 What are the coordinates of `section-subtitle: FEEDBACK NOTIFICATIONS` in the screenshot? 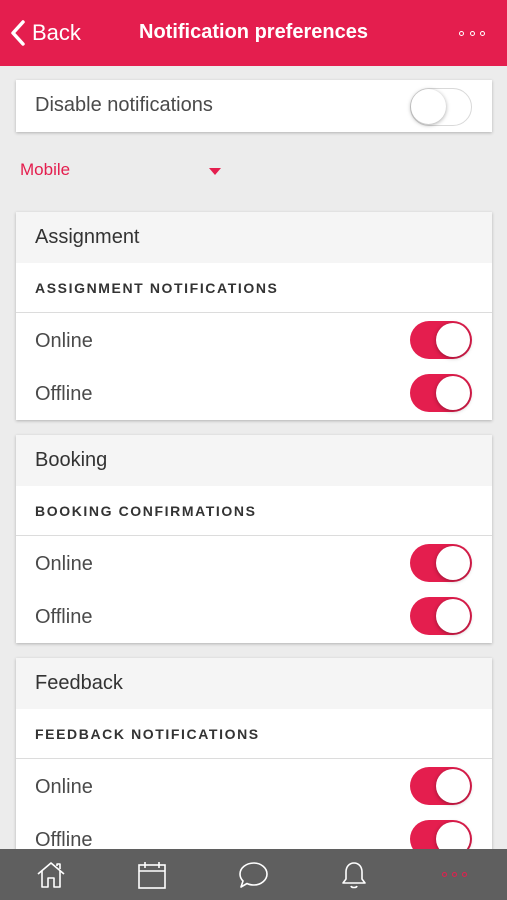 It's located at (147, 734).